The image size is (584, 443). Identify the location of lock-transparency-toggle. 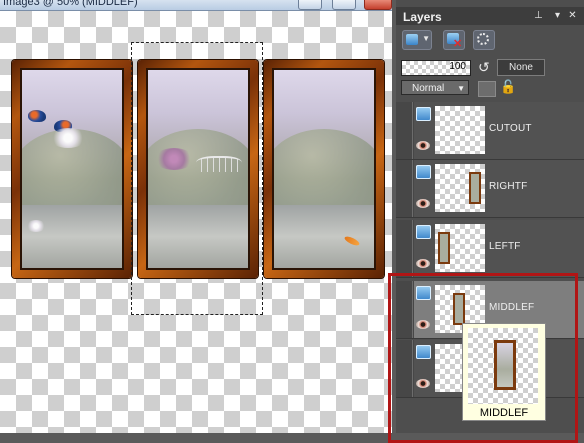
(487, 89).